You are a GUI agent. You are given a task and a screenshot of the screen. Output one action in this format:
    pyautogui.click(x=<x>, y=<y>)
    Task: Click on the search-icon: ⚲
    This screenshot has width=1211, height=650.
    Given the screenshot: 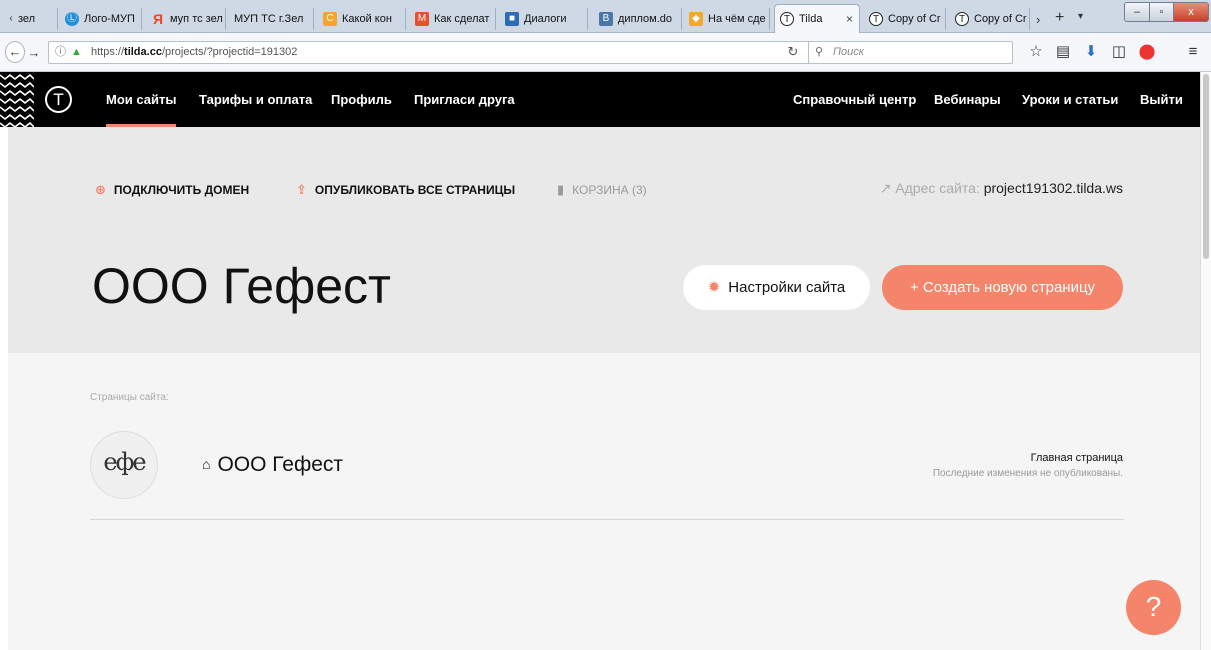 What is the action you would take?
    pyautogui.click(x=819, y=52)
    